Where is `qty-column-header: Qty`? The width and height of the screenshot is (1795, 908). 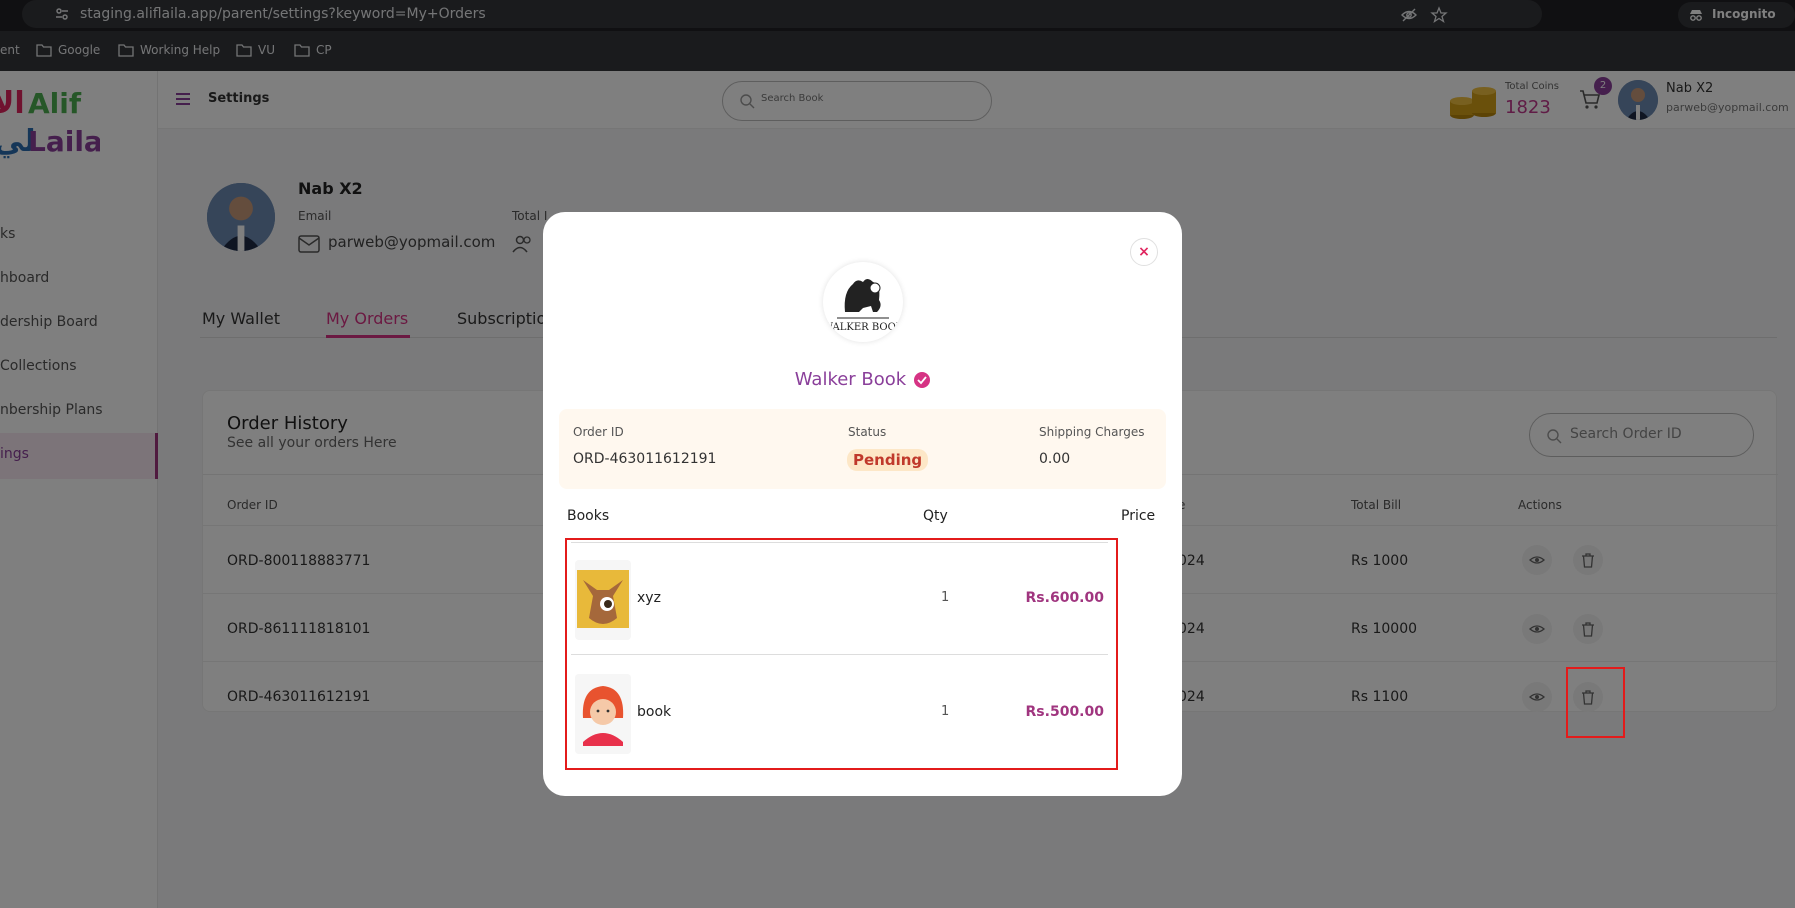
qty-column-header: Qty is located at coordinates (935, 516).